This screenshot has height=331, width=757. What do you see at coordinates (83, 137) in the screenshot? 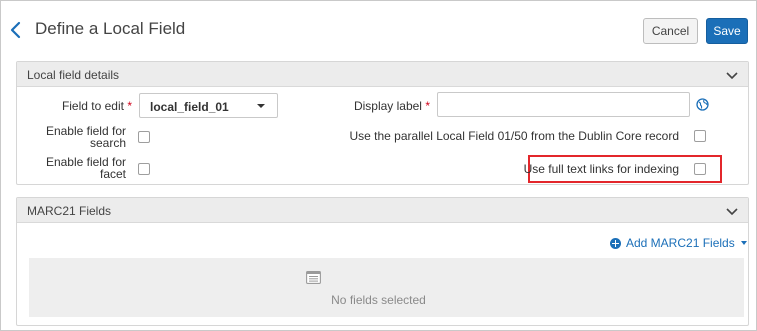
I see `enable-search-label: Enable field for search` at bounding box center [83, 137].